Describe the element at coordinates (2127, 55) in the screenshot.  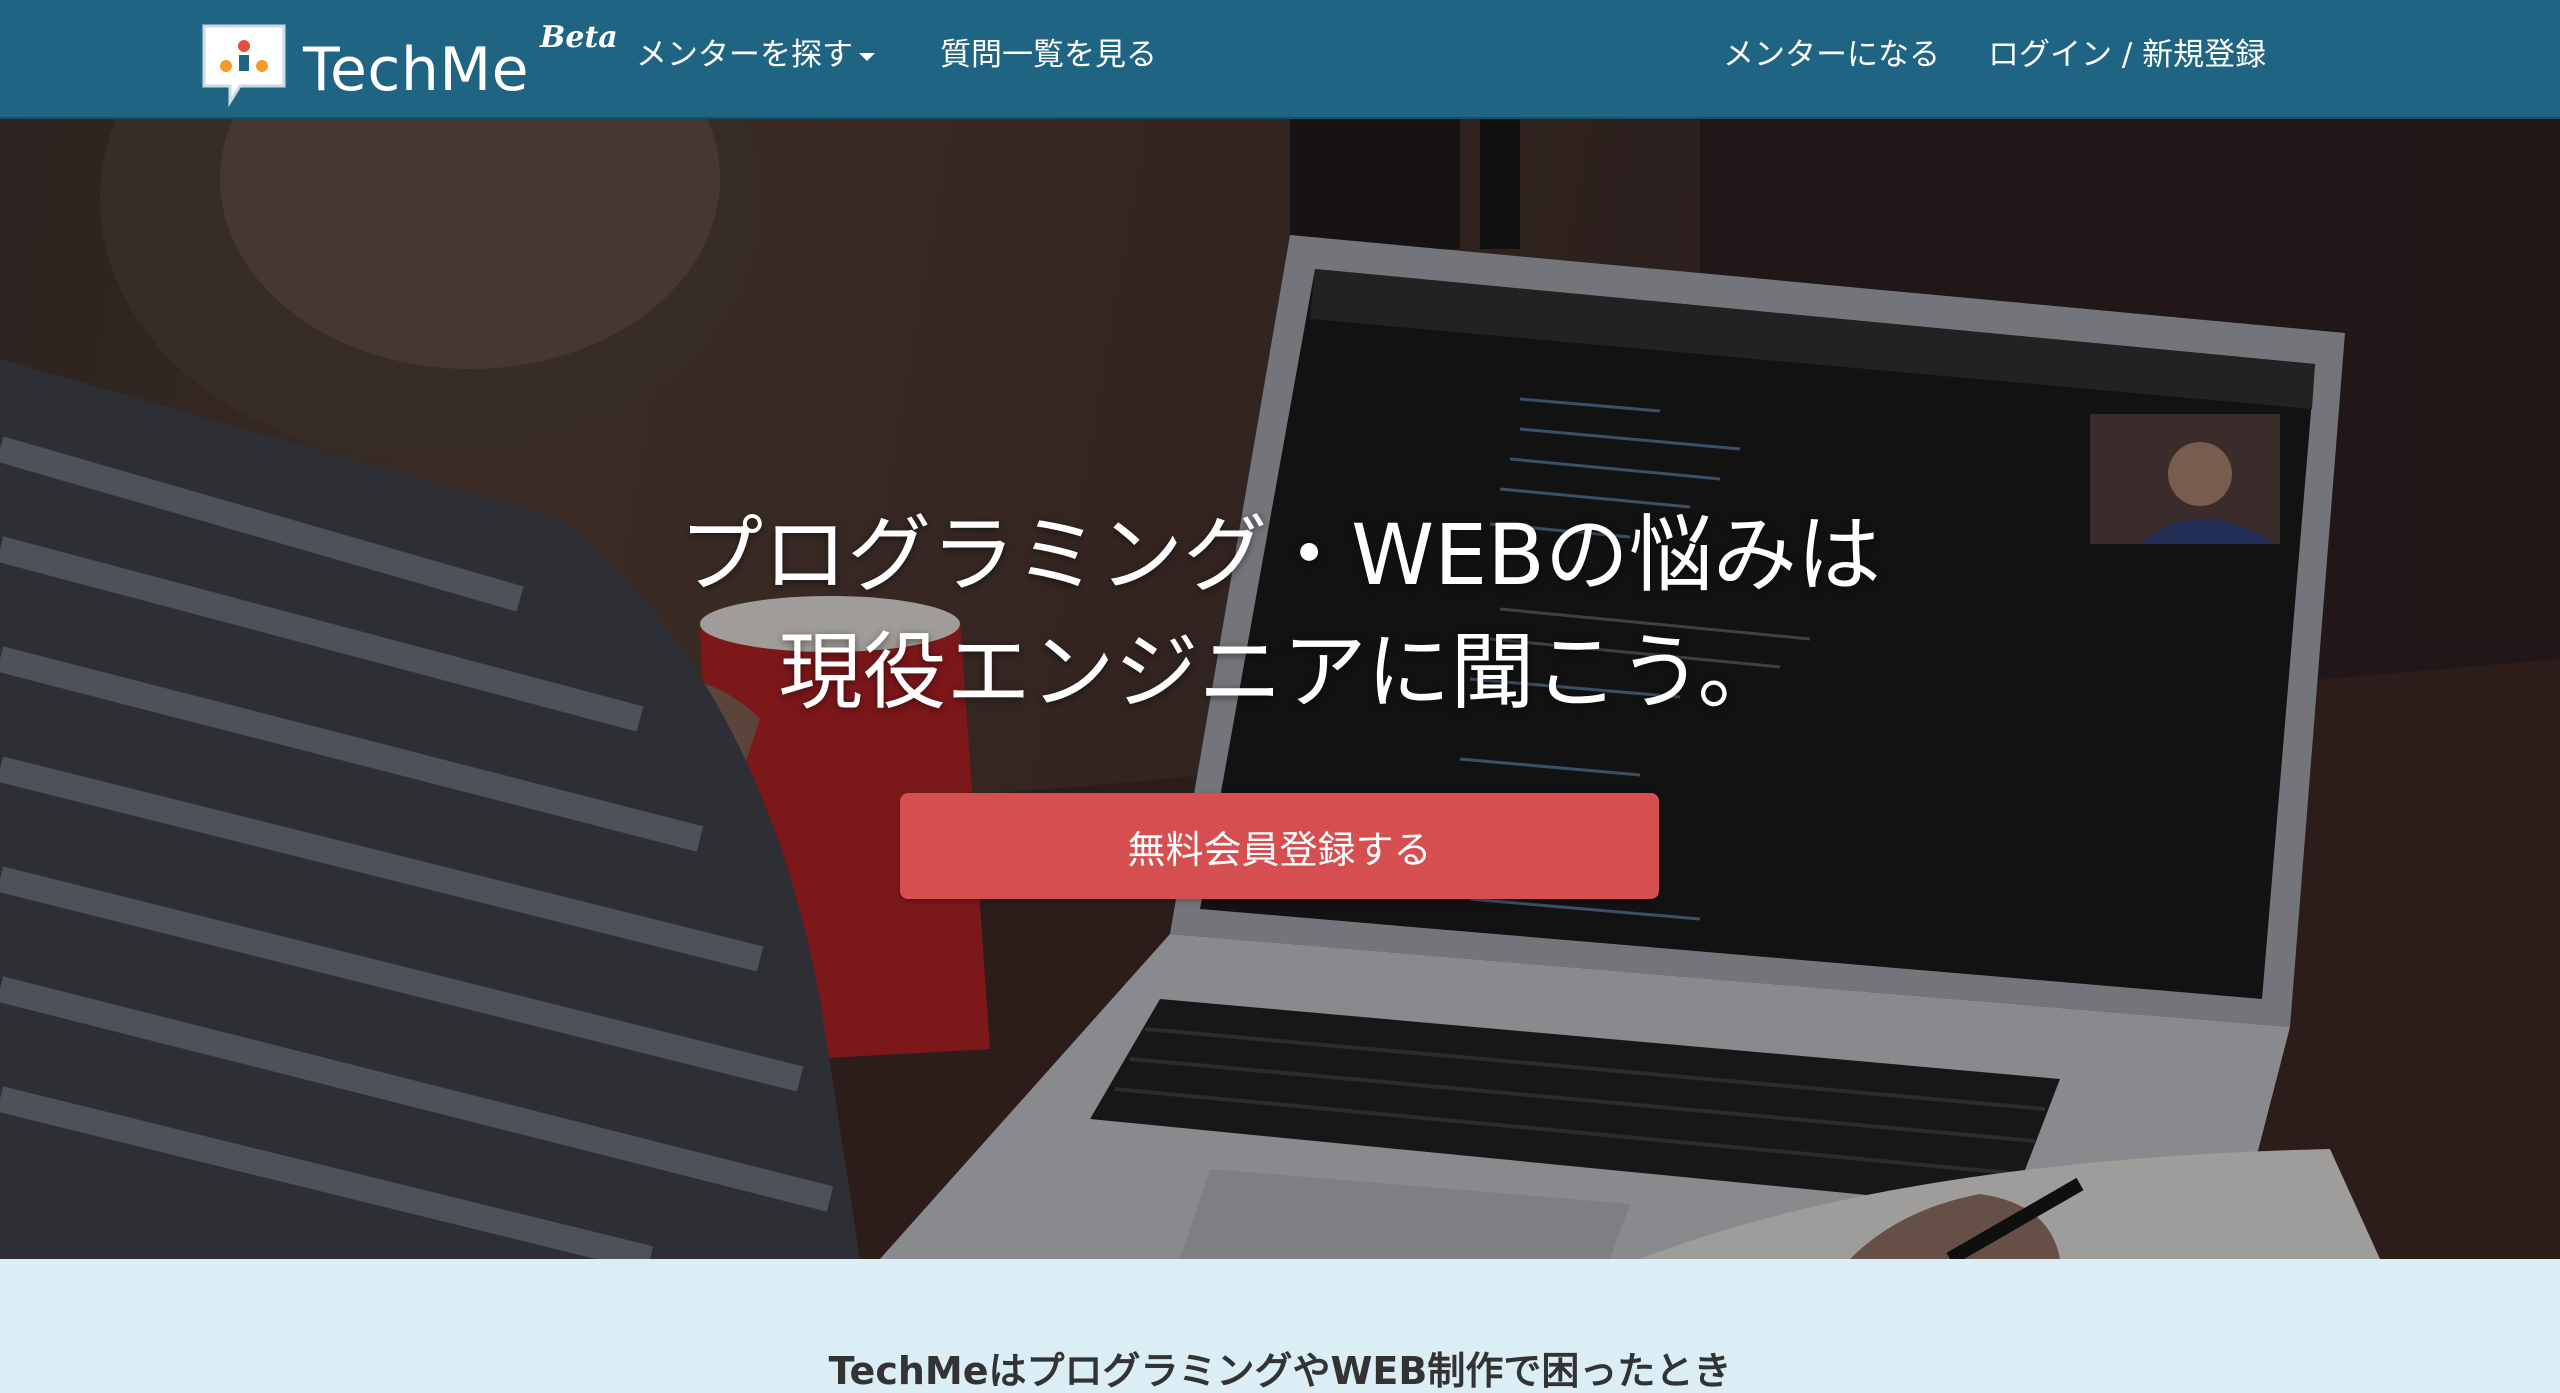
I see `nav-login-signup: ログイン / 新規登録` at that location.